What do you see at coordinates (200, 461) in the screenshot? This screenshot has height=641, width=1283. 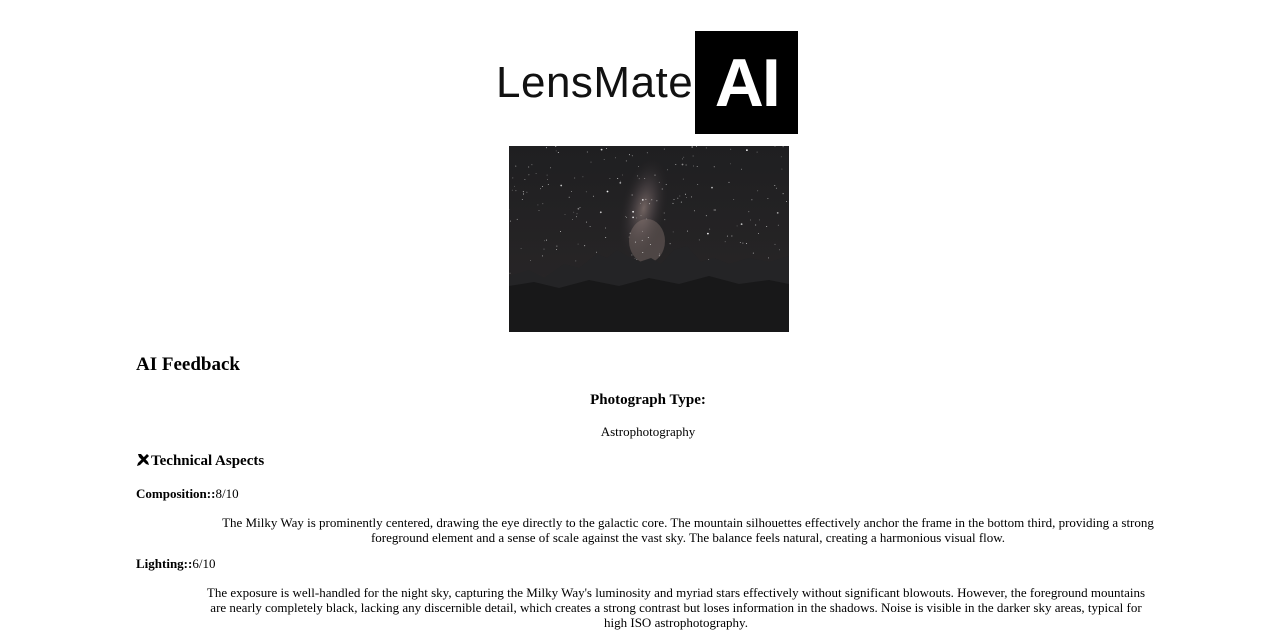 I see `technical-aspects-heading: Technical Aspects` at bounding box center [200, 461].